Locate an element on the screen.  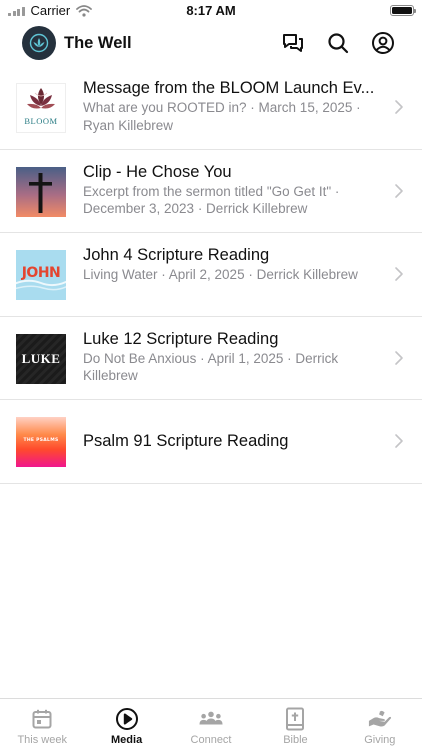
john-thumbnail: JOHN is located at coordinates (41, 275).